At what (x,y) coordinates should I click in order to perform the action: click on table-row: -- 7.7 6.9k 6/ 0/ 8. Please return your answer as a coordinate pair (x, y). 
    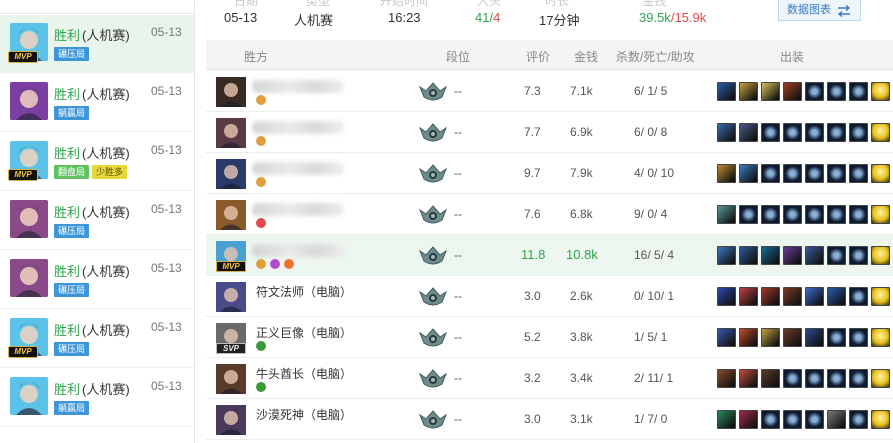
    Looking at the image, I should click on (549, 132).